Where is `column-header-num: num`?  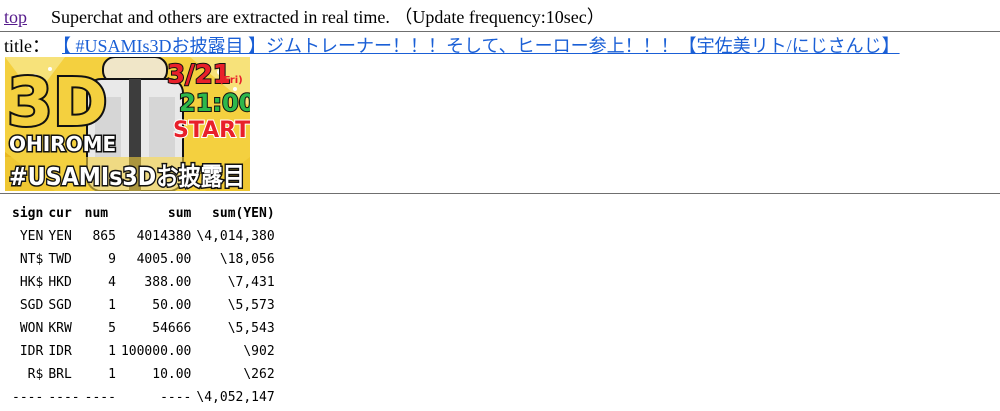
column-header-num: num is located at coordinates (96, 213).